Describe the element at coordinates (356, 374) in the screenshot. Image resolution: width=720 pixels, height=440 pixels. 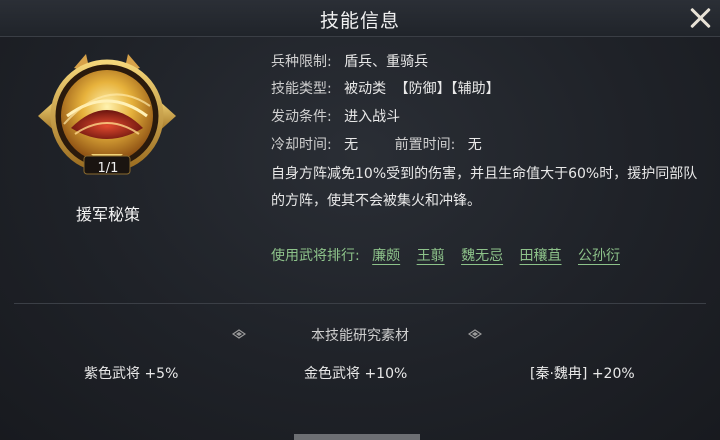
I see `bonus-gold-general: 金色武将 +10%` at that location.